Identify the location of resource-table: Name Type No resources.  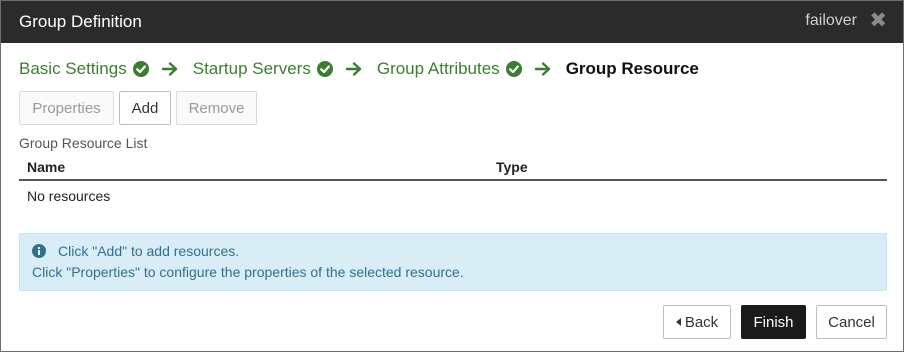
(453, 182).